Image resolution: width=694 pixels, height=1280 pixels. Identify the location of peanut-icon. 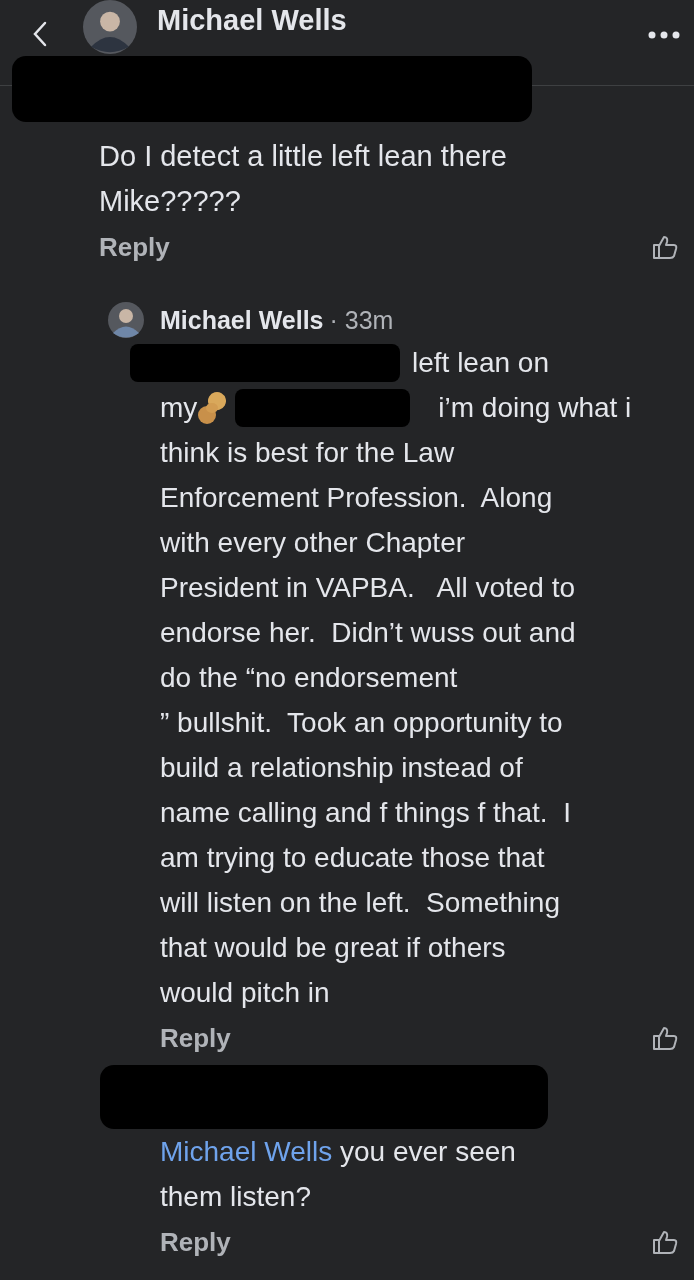
(212, 407).